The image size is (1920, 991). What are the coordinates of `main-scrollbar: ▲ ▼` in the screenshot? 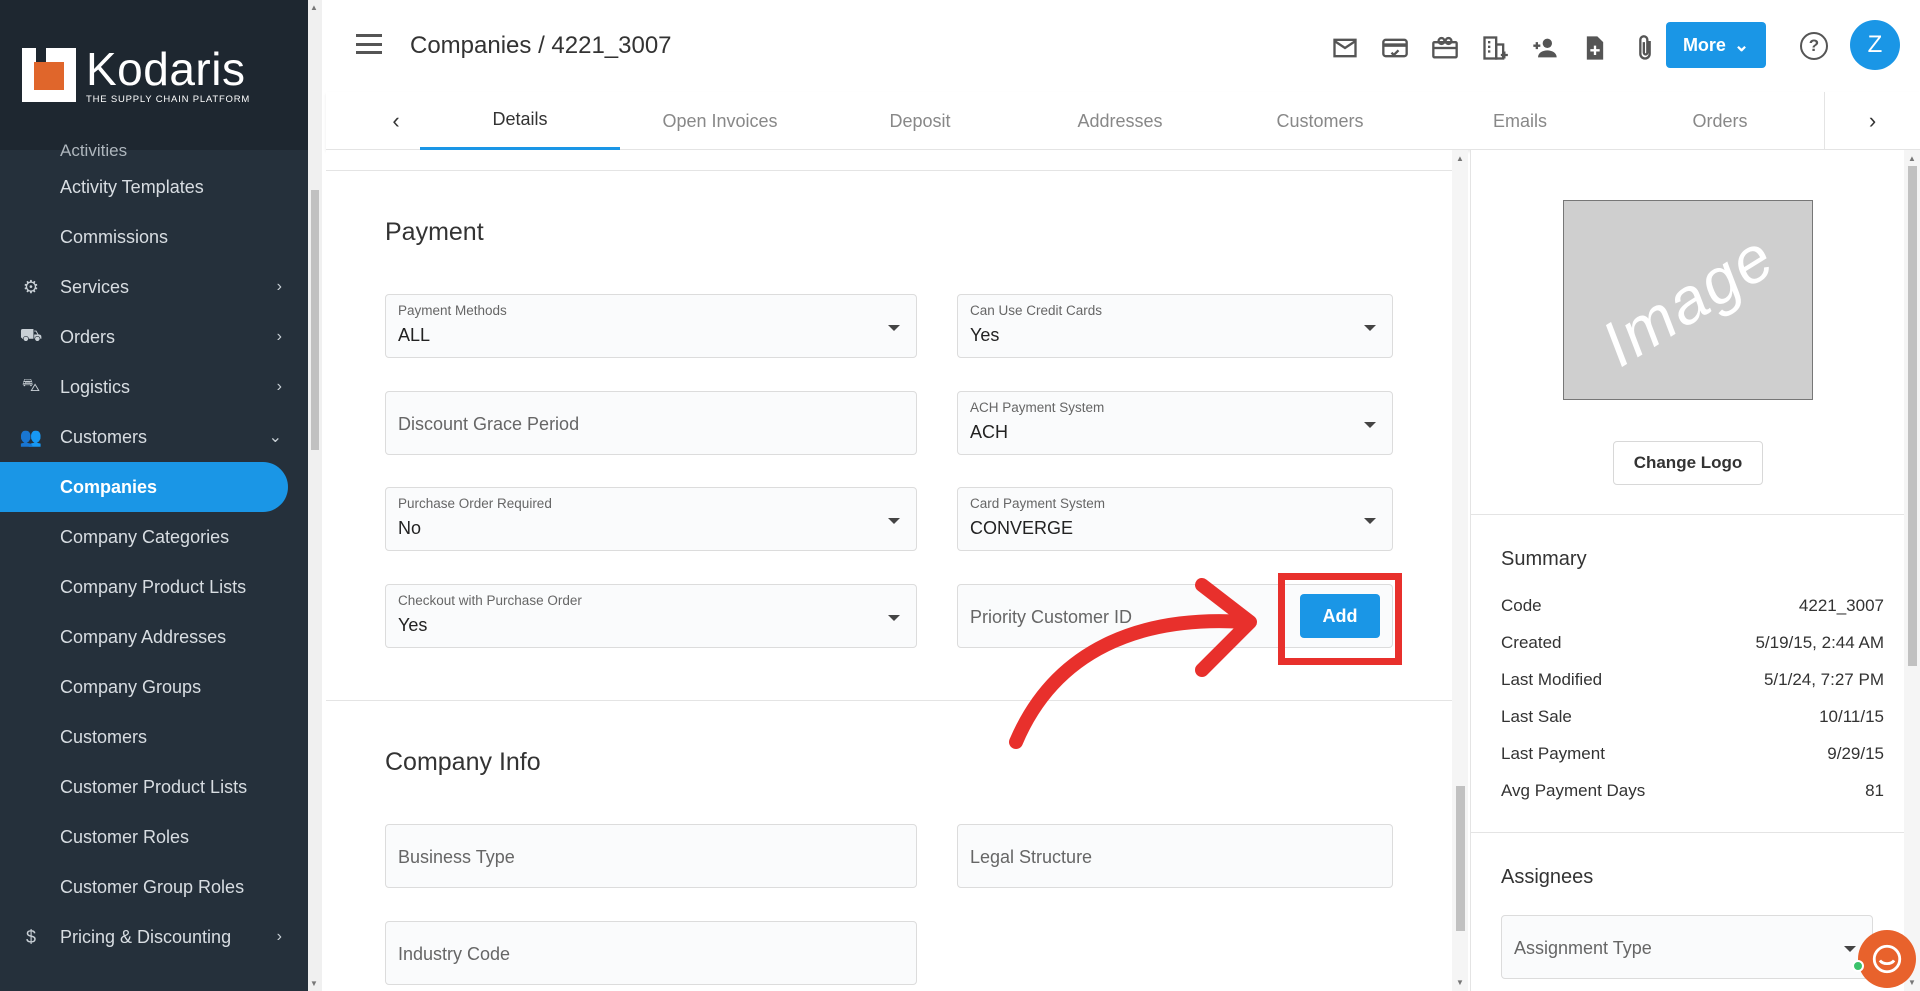 It's located at (1460, 570).